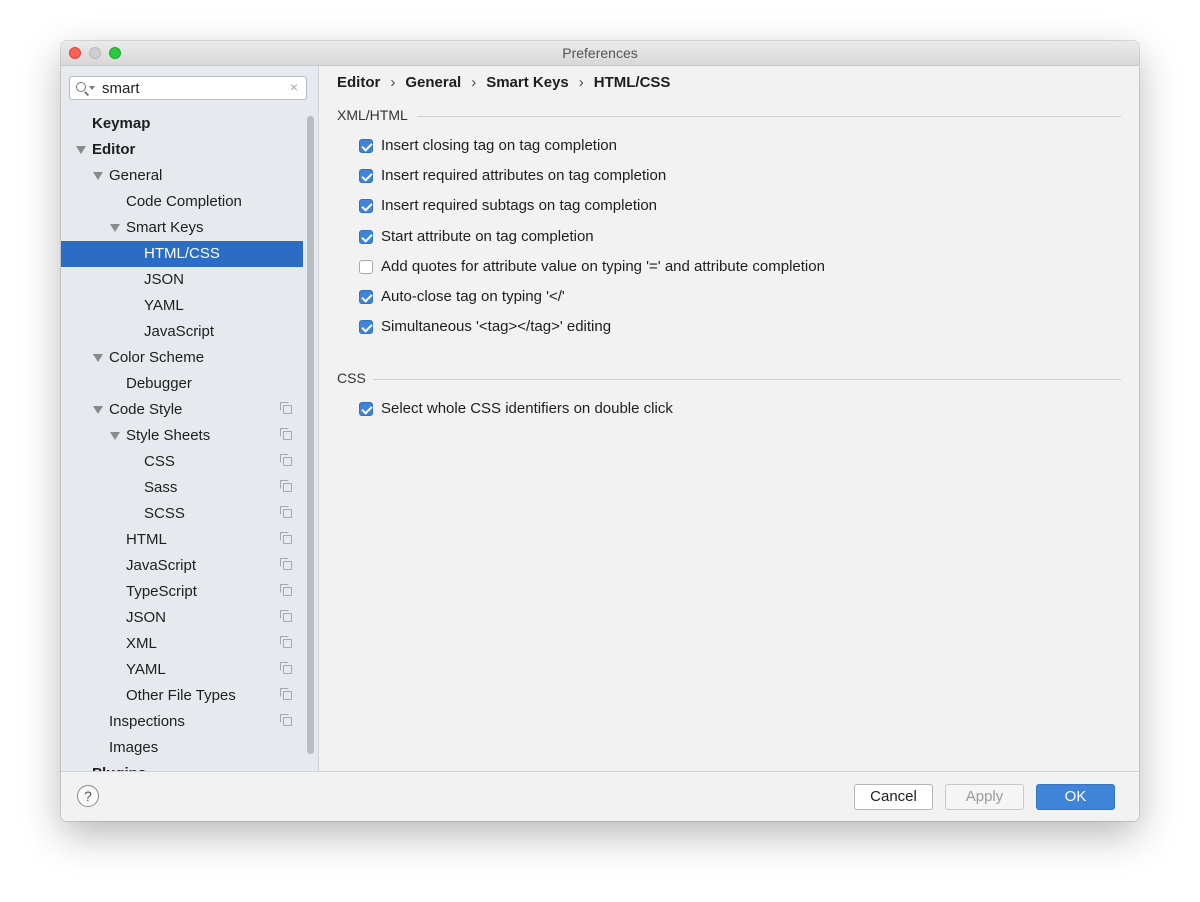 This screenshot has width=1200, height=902. I want to click on tree-item-javascript: JavaScript, so click(182, 332).